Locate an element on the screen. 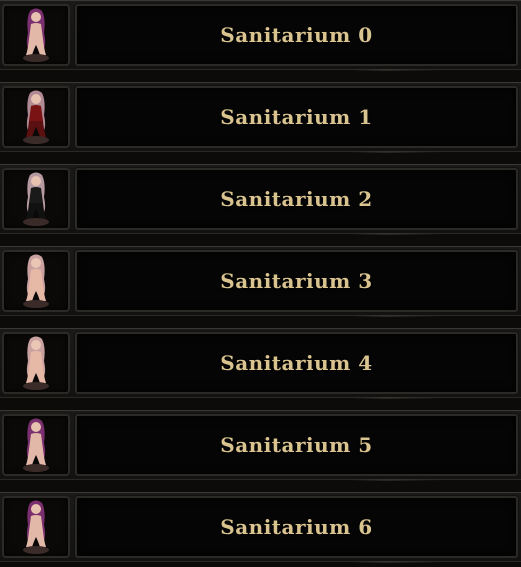 The height and width of the screenshot is (567, 521). save-slot-button: Sanitarium 1 is located at coordinates (296, 117).